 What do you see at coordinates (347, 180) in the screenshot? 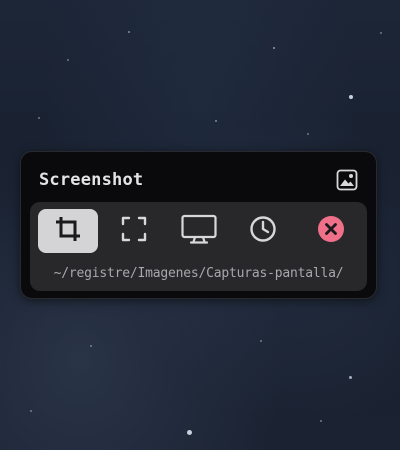
I see `image-gallery-icon` at bounding box center [347, 180].